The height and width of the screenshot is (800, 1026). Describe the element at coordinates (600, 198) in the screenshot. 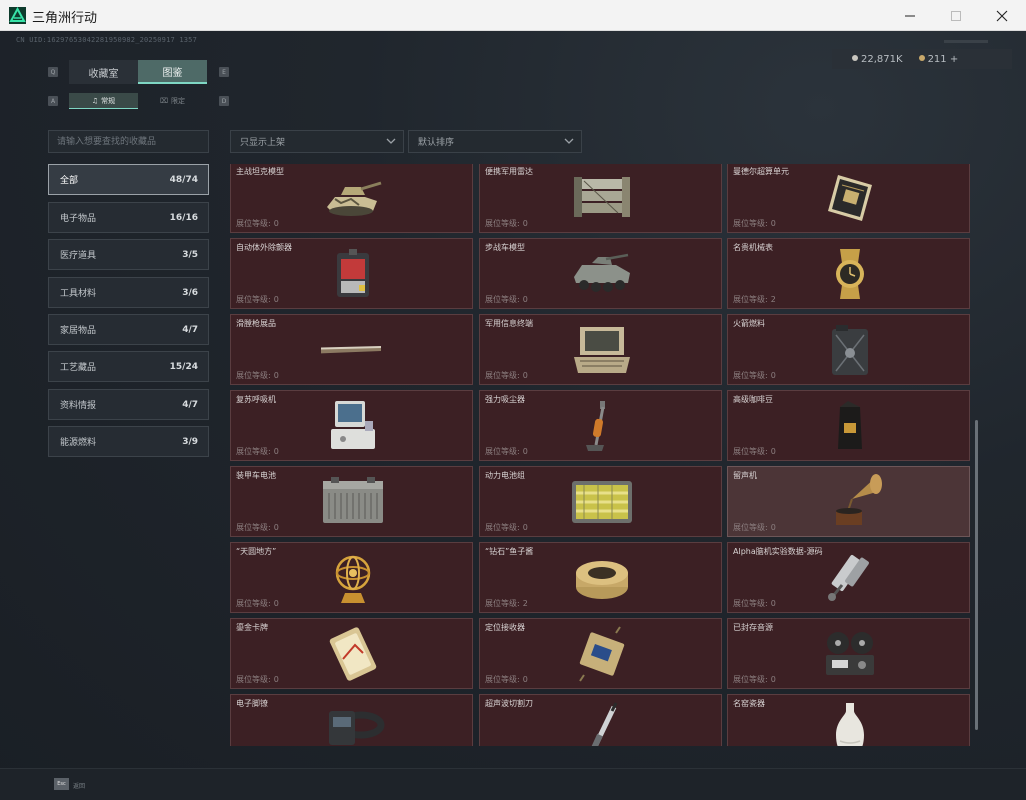

I see `collection-item-card: 便携军用雷达 展位等级: 0` at that location.